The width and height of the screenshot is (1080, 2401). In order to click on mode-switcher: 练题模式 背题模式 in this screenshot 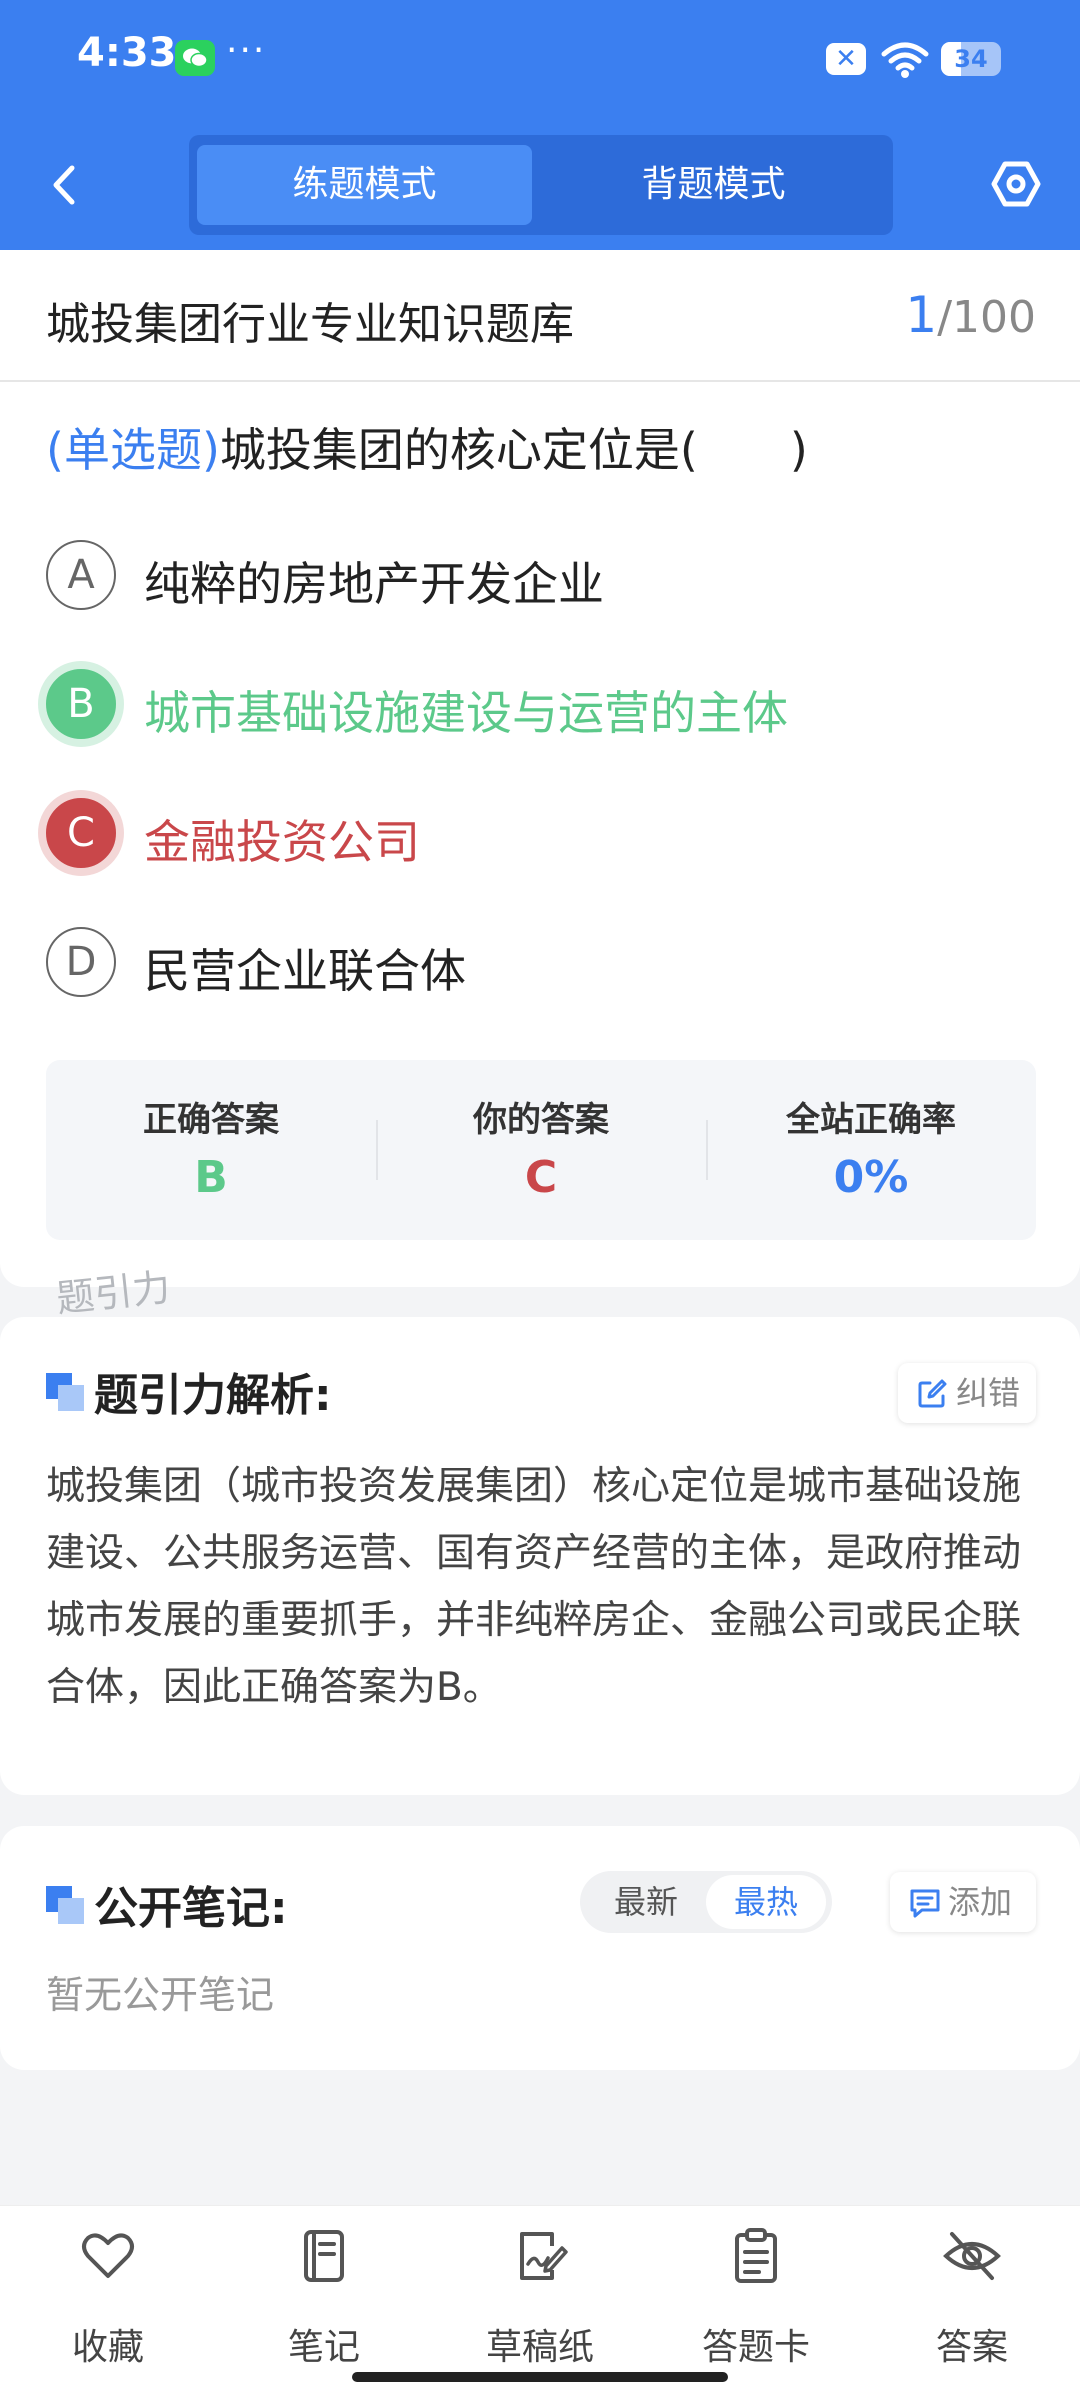, I will do `click(541, 185)`.